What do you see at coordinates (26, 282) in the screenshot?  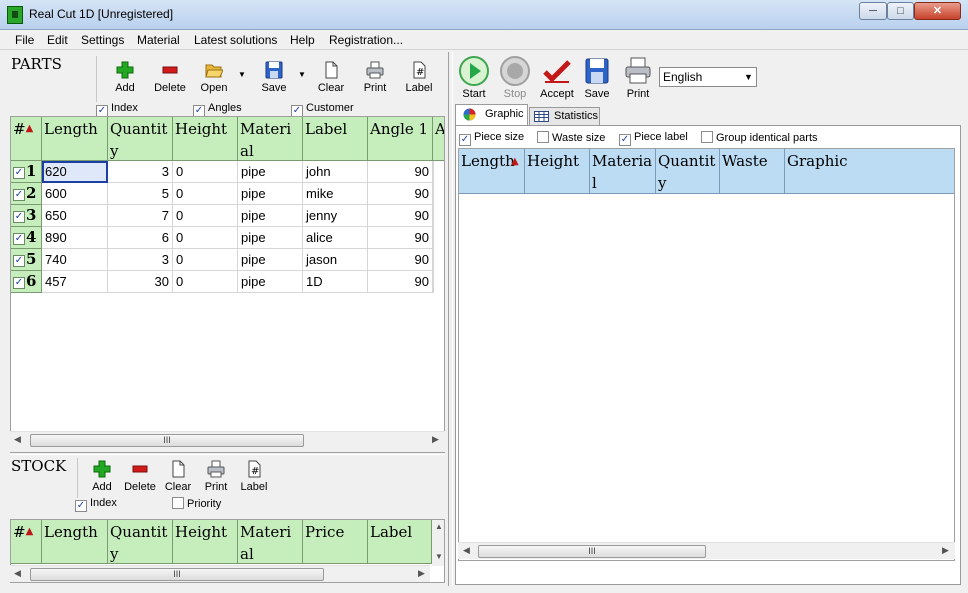 I see `row-header: ✓ 6` at bounding box center [26, 282].